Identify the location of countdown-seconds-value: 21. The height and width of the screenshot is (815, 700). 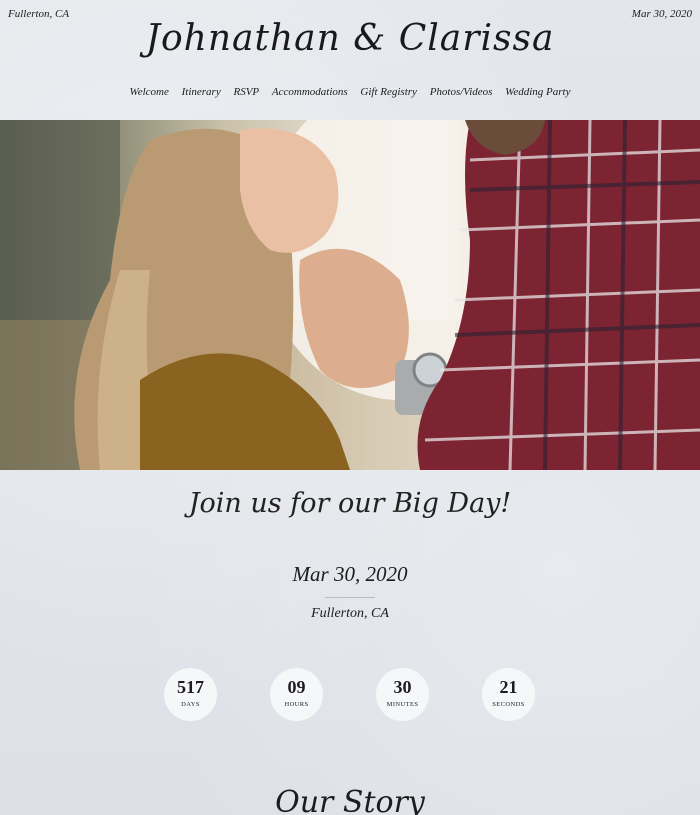
(508, 687).